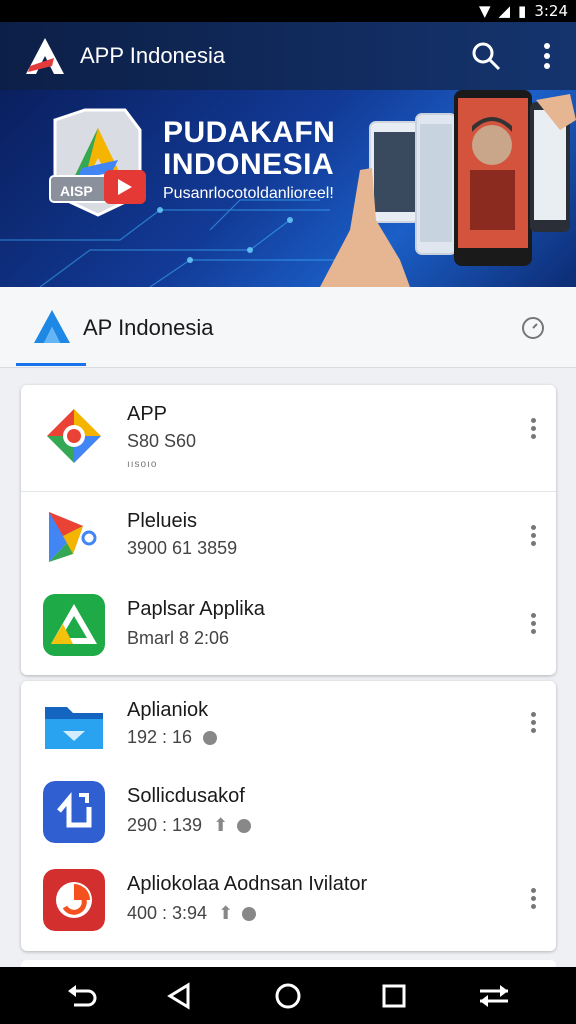  What do you see at coordinates (288, 56) in the screenshot?
I see `app-bar: APP Indonesia` at bounding box center [288, 56].